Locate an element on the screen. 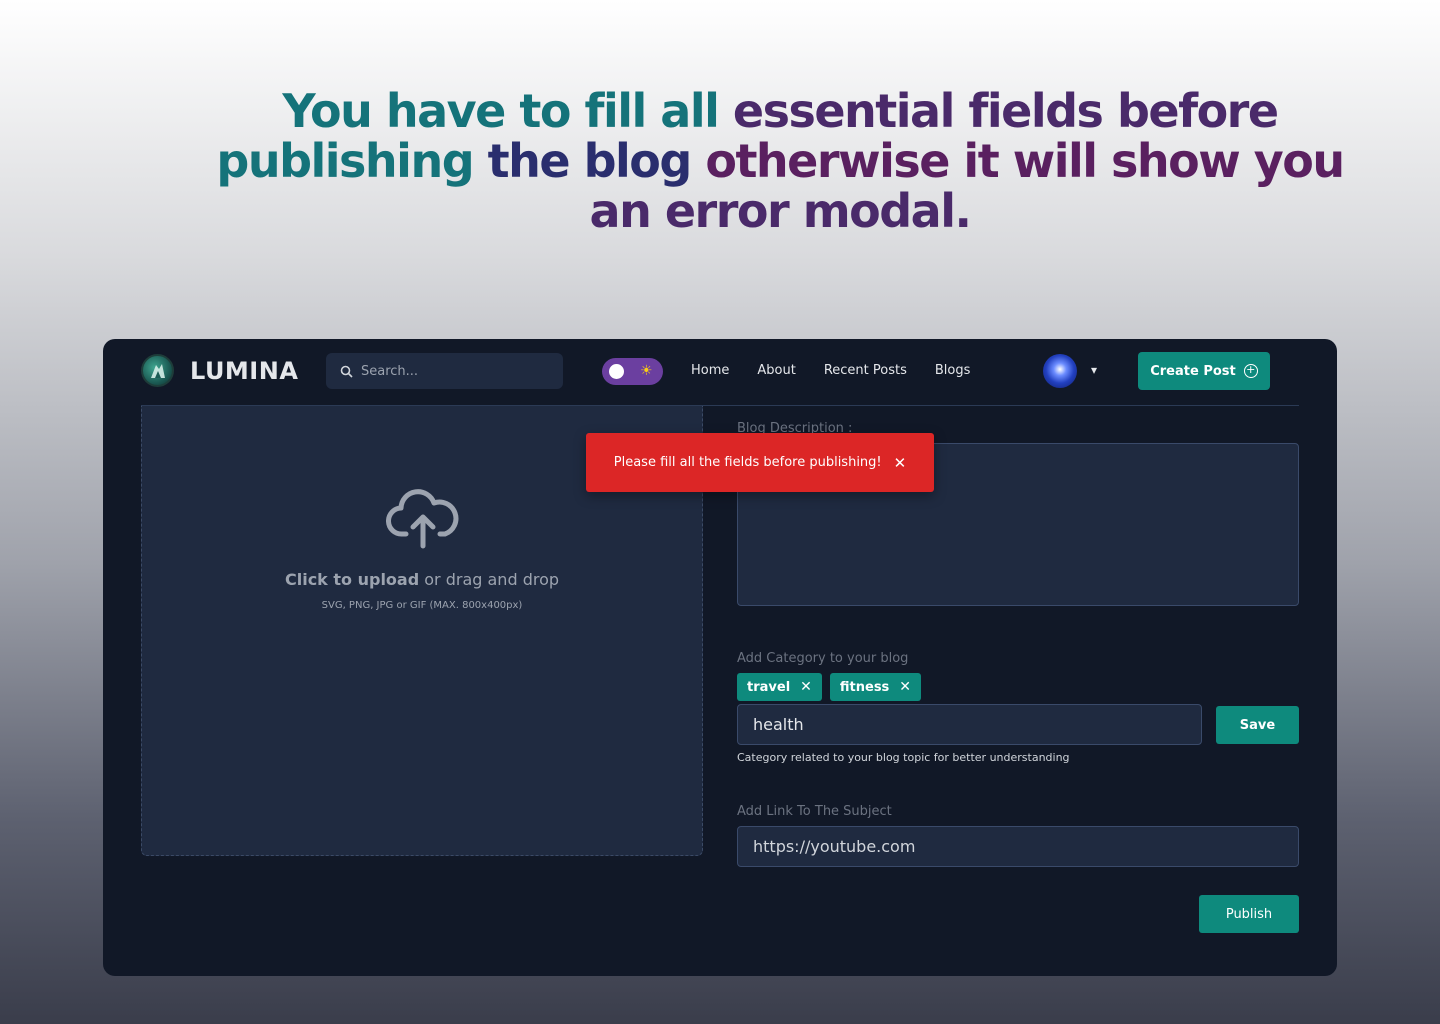 The image size is (1440, 1024). tag-label: fitness is located at coordinates (864, 687).